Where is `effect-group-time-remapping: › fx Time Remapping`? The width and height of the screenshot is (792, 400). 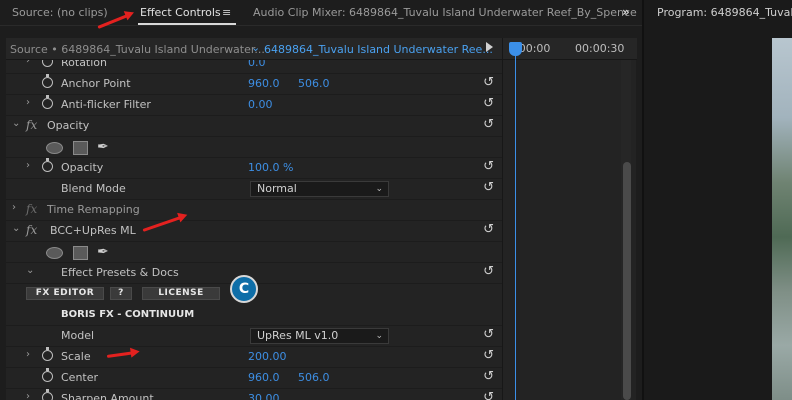
effect-group-time-remapping: › fx Time Remapping is located at coordinates (254, 210).